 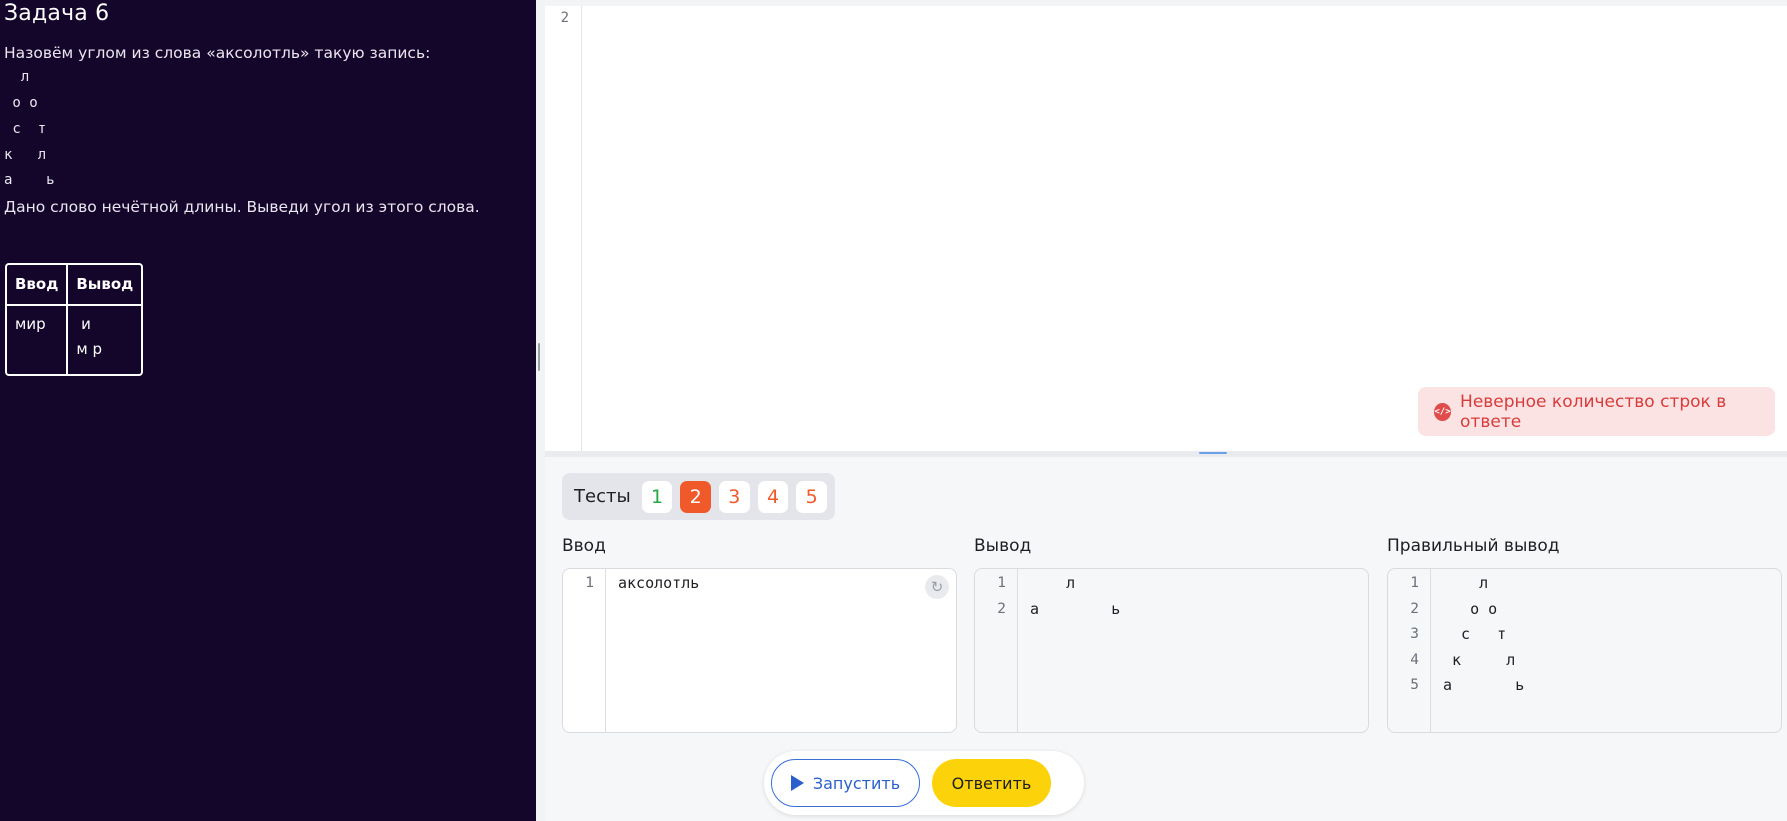 I want to click on task-title: Задача 6, so click(x=57, y=13).